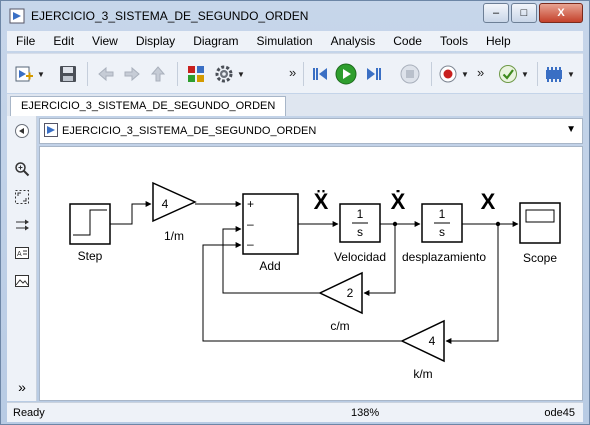 Image resolution: width=590 pixels, height=425 pixels. What do you see at coordinates (340, 293) in the screenshot?
I see `gain-c-over-m-block` at bounding box center [340, 293].